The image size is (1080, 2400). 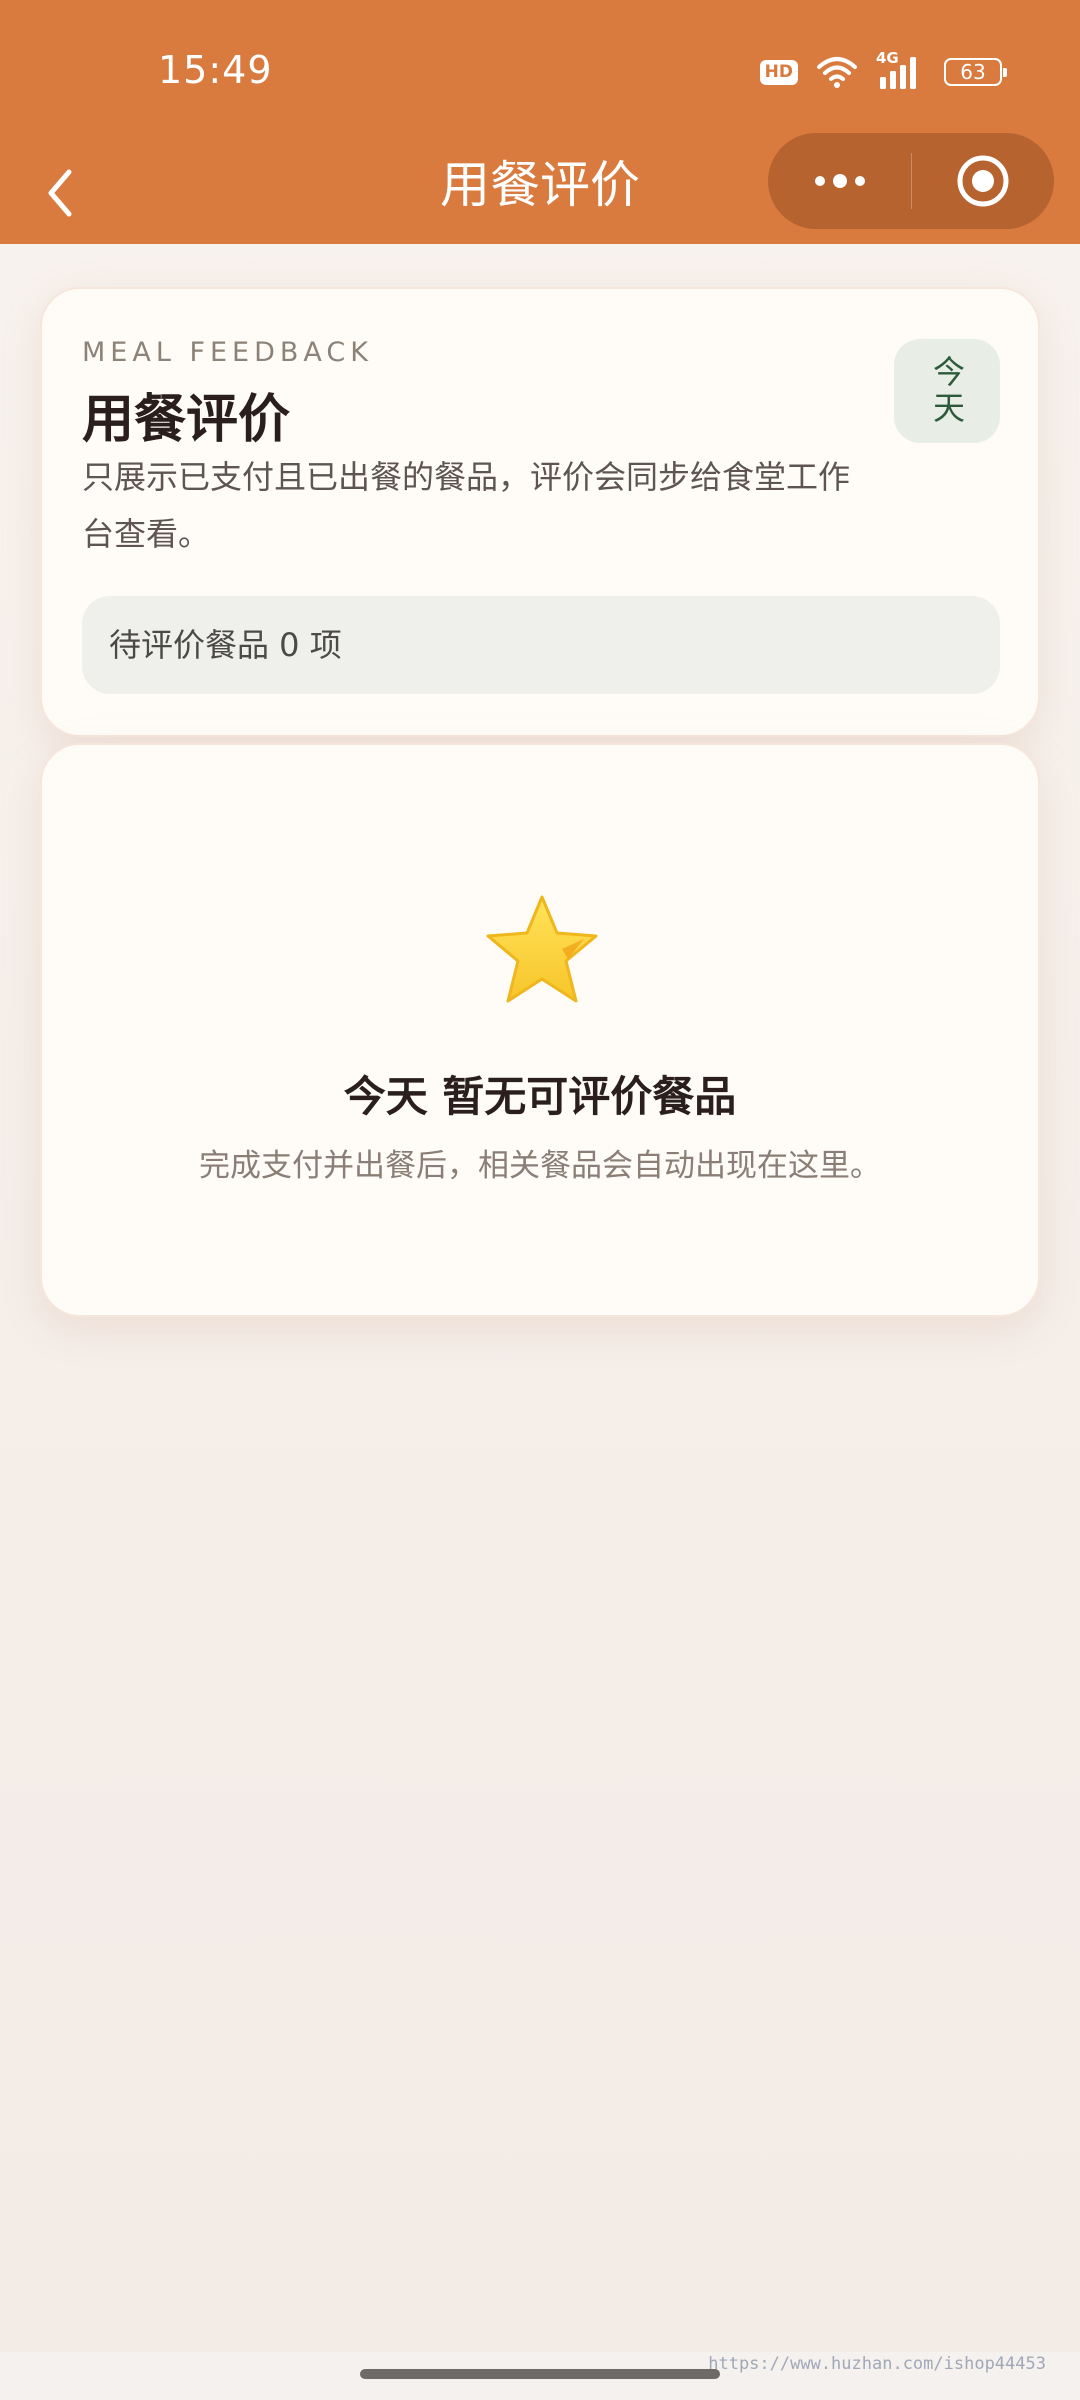 What do you see at coordinates (973, 72) in the screenshot?
I see `battery-level: 63` at bounding box center [973, 72].